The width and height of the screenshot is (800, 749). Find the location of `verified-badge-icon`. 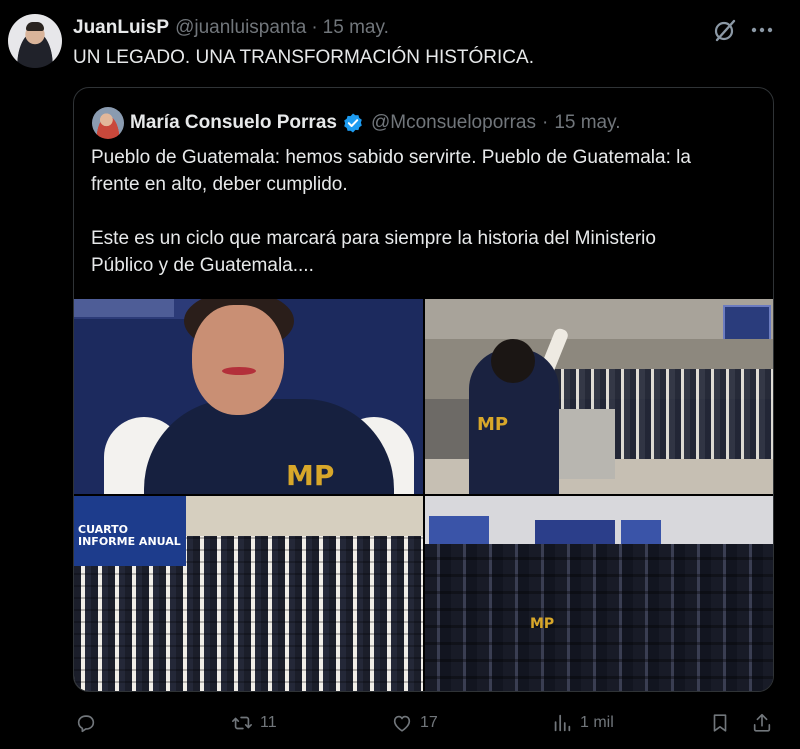

verified-badge-icon is located at coordinates (353, 123).